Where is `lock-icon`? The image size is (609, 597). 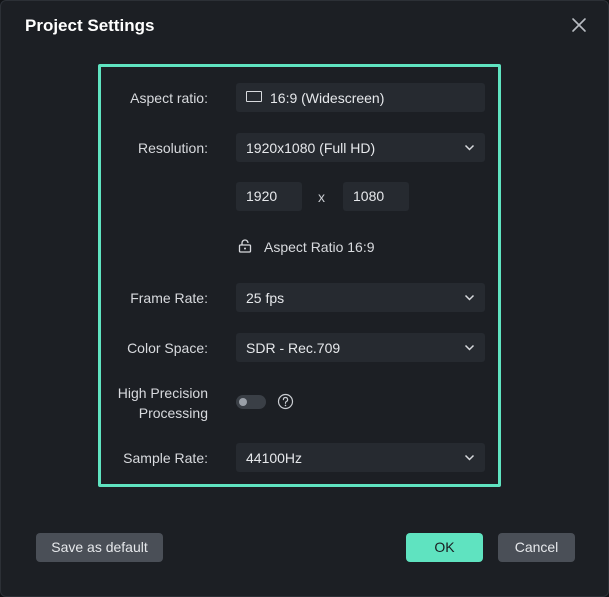
lock-icon is located at coordinates (245, 246).